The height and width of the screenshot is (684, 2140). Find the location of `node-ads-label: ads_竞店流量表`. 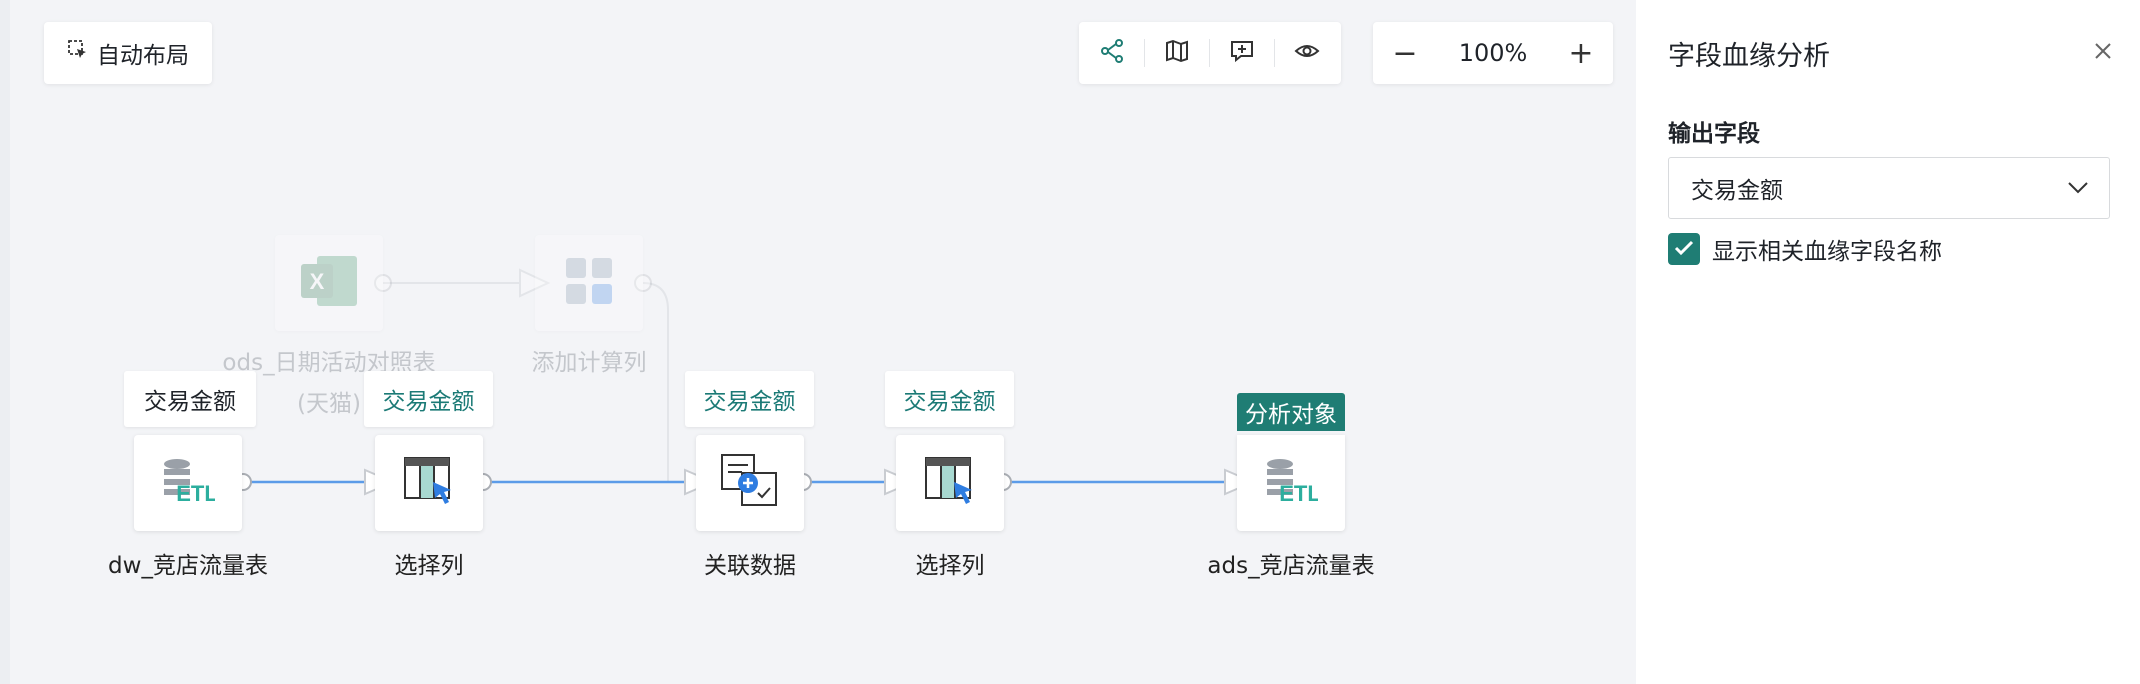

node-ads-label: ads_竞店流量表 is located at coordinates (1291, 566).